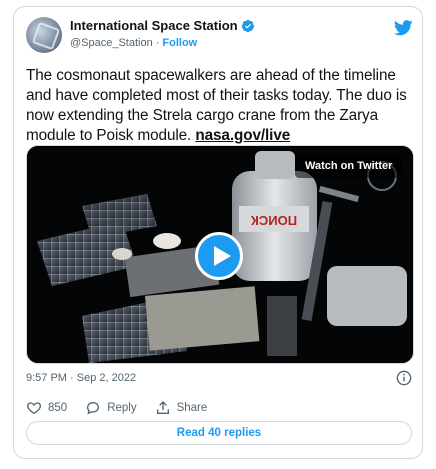  What do you see at coordinates (192, 408) in the screenshot?
I see `share-label: Share` at bounding box center [192, 408].